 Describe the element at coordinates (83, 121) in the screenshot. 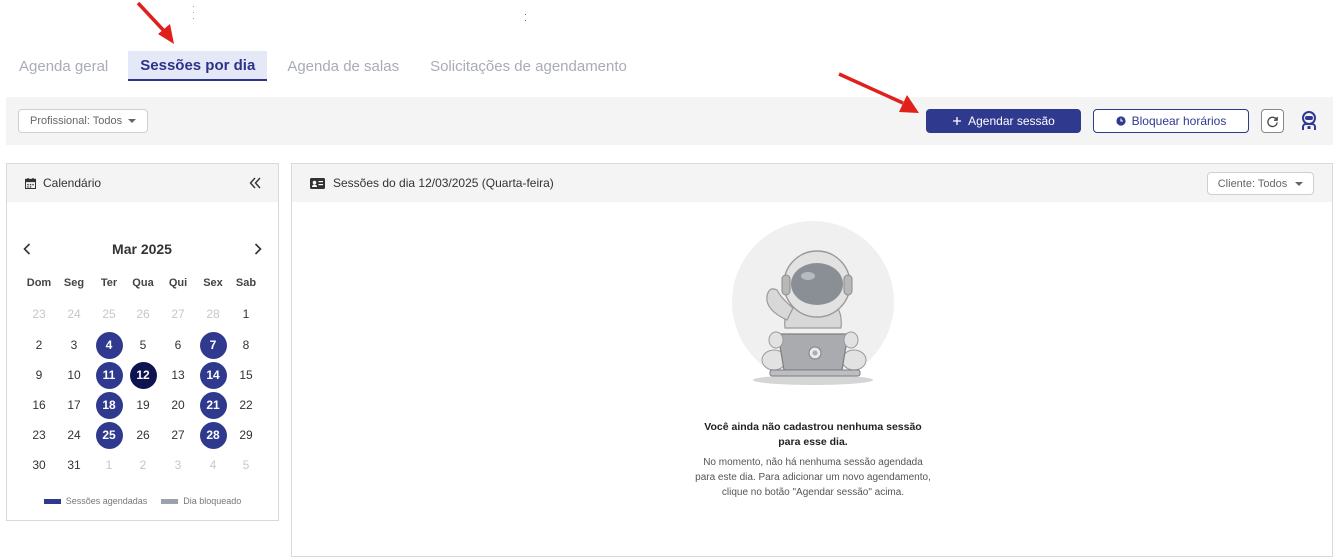

I see `professional-filter-dropdown: Profissional: Todos` at that location.